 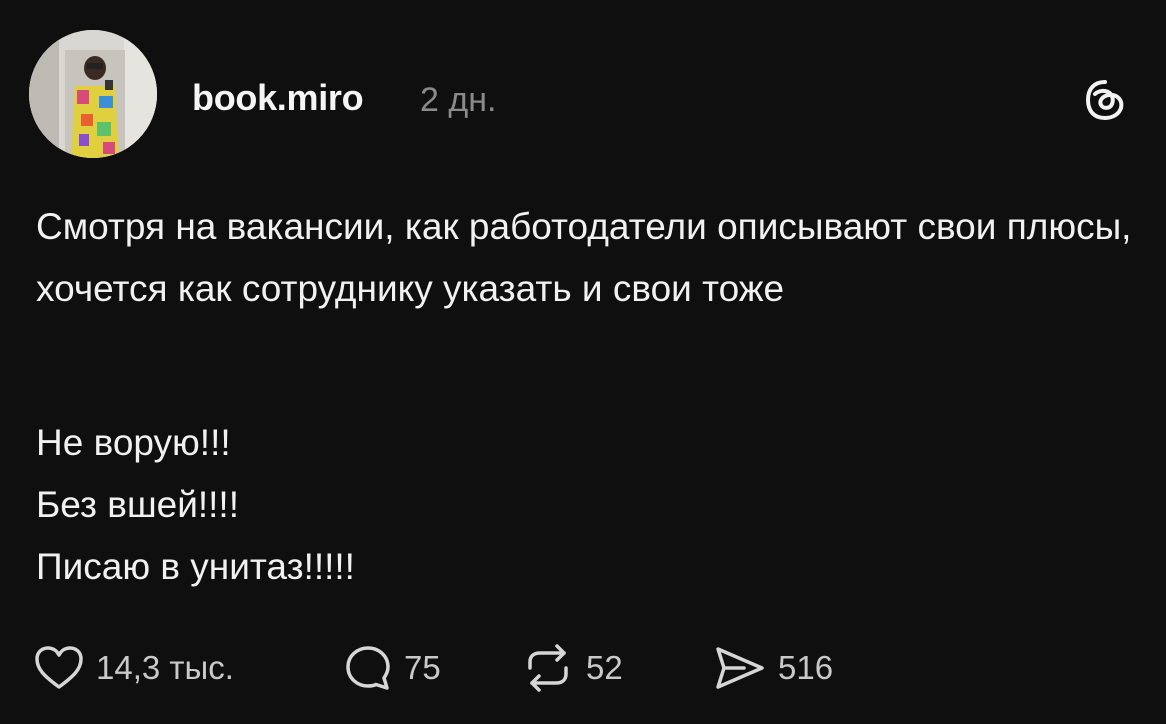 I want to click on share-count: 516, so click(x=806, y=667).